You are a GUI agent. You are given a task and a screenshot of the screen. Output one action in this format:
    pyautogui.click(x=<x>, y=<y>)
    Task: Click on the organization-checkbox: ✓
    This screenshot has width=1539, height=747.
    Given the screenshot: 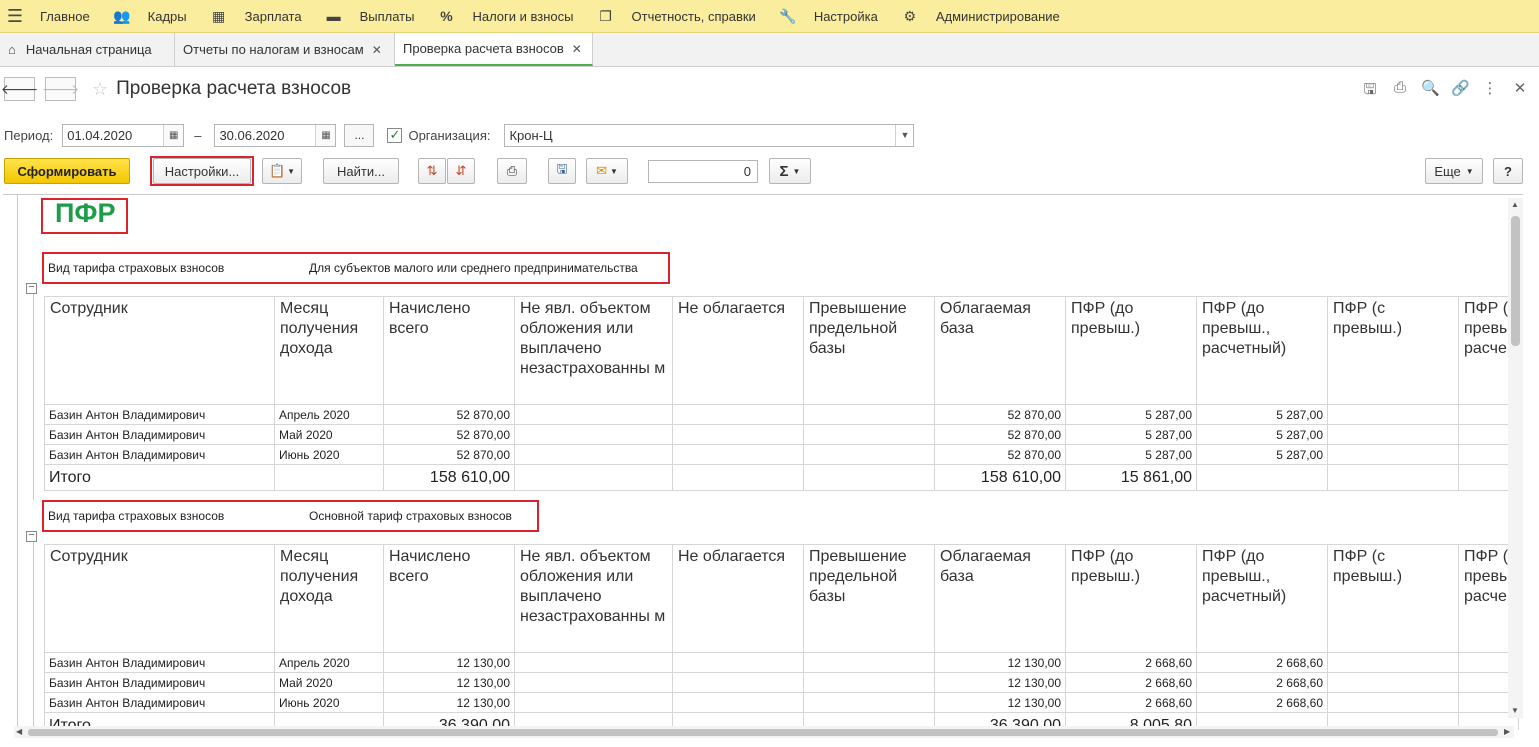 What is the action you would take?
    pyautogui.click(x=395, y=135)
    